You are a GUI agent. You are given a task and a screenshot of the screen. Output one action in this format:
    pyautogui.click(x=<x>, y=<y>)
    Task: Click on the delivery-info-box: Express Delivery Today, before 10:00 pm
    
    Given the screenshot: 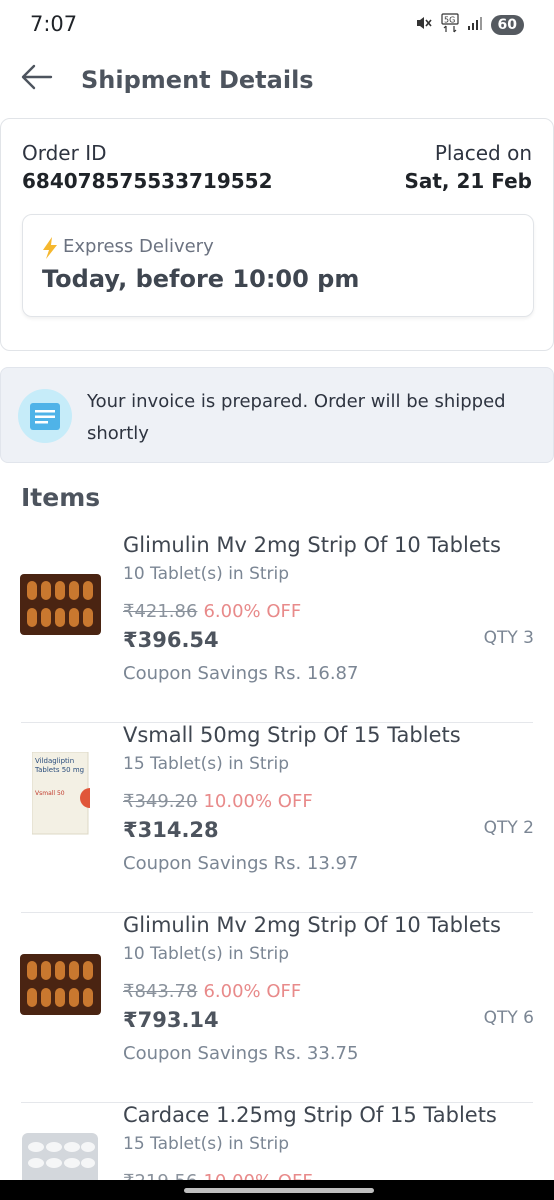 What is the action you would take?
    pyautogui.click(x=278, y=265)
    